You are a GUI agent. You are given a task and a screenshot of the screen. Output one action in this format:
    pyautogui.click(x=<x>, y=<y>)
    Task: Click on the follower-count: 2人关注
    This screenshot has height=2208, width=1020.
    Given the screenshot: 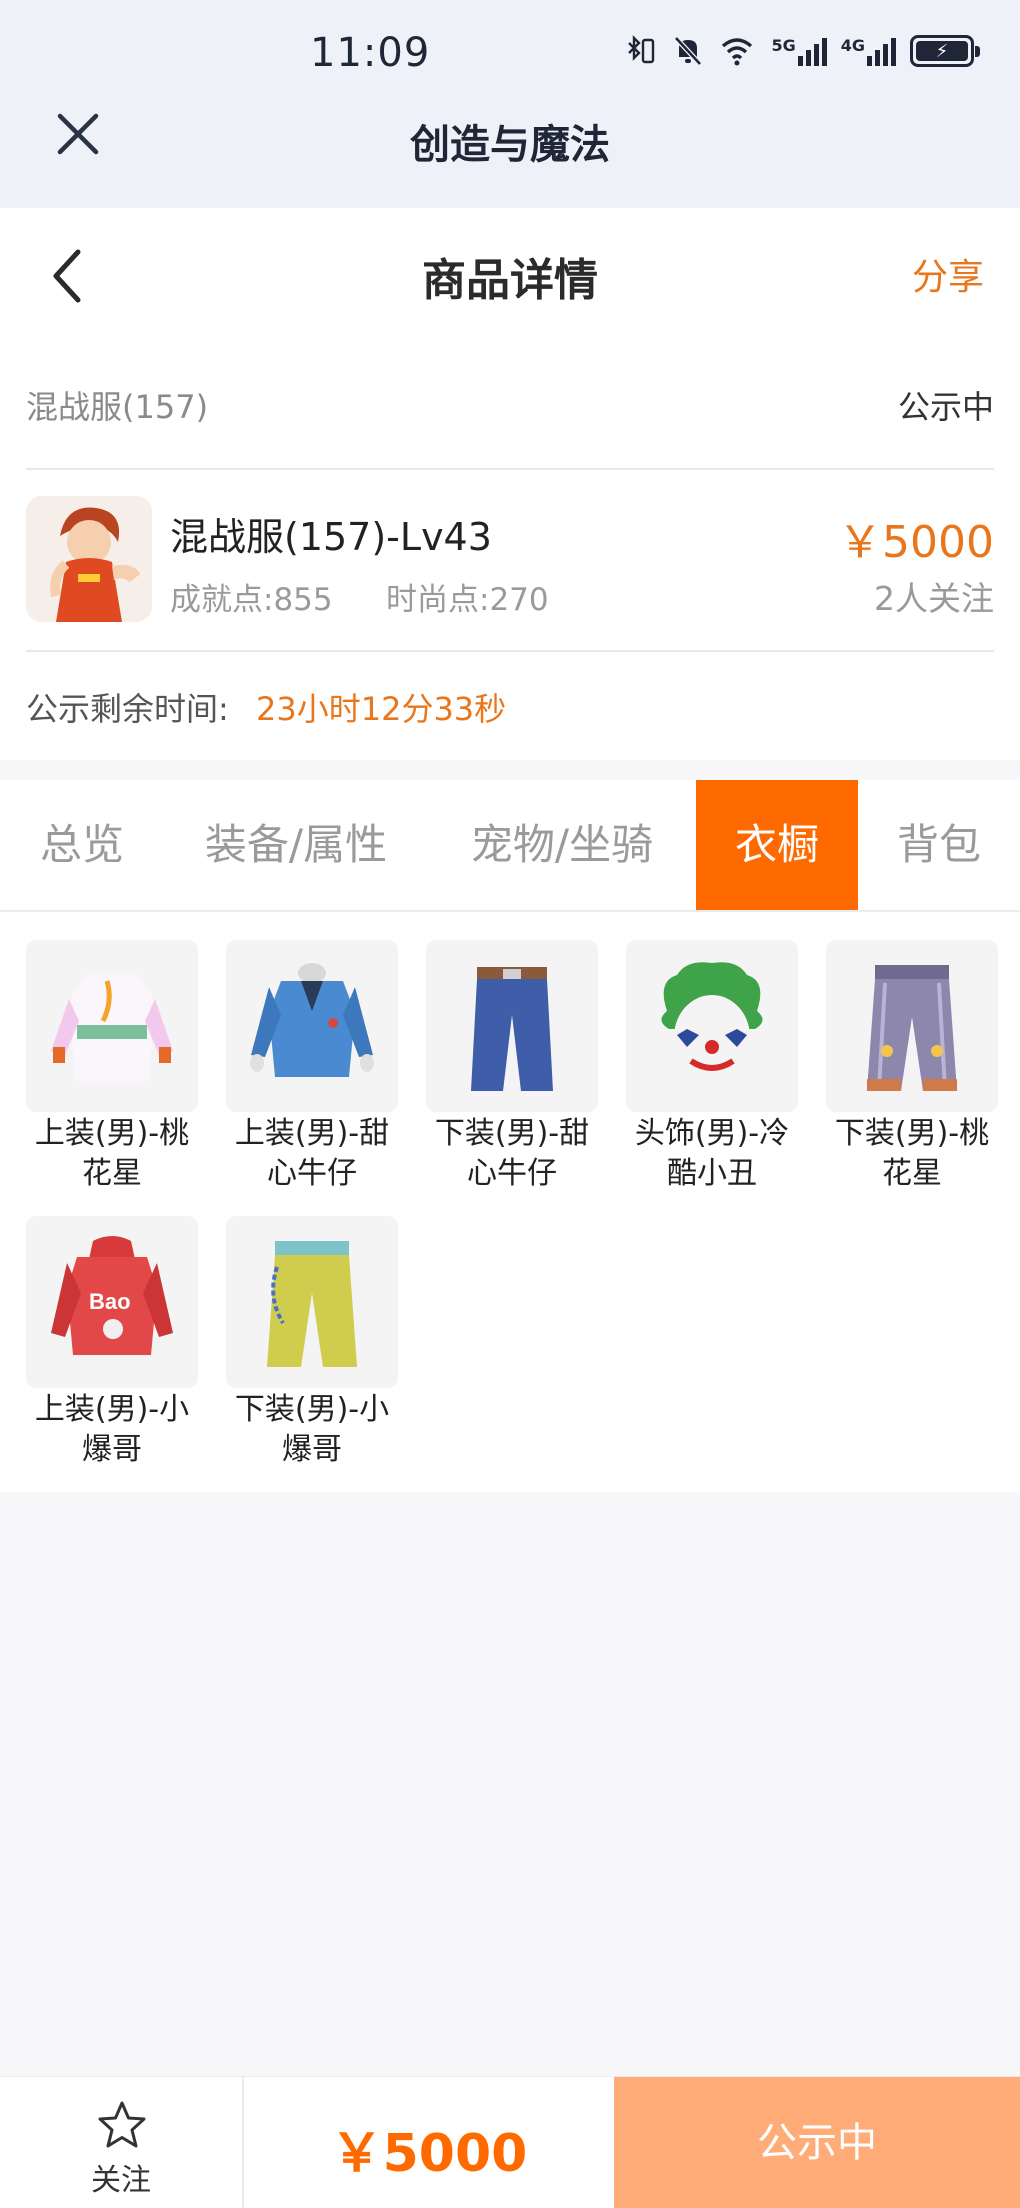 What is the action you would take?
    pyautogui.click(x=934, y=598)
    